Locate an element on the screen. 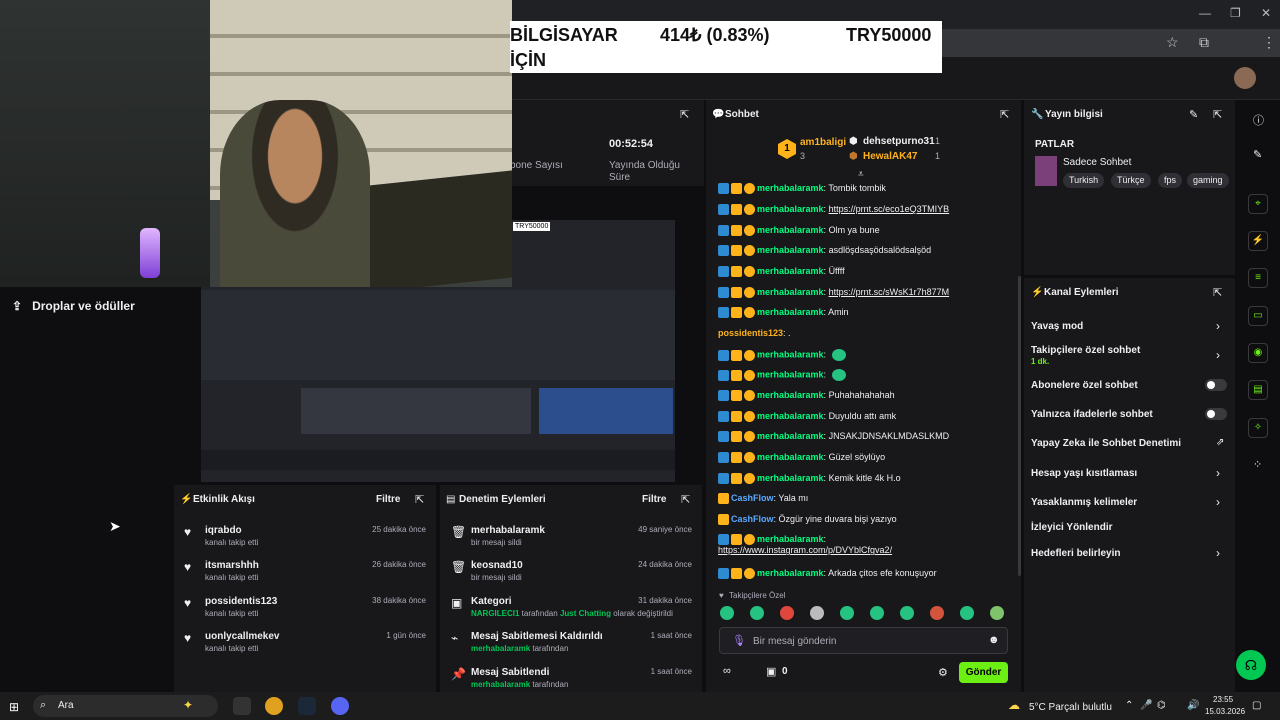 The image size is (1280, 720). activity-user: iqrabdo is located at coordinates (223, 530).